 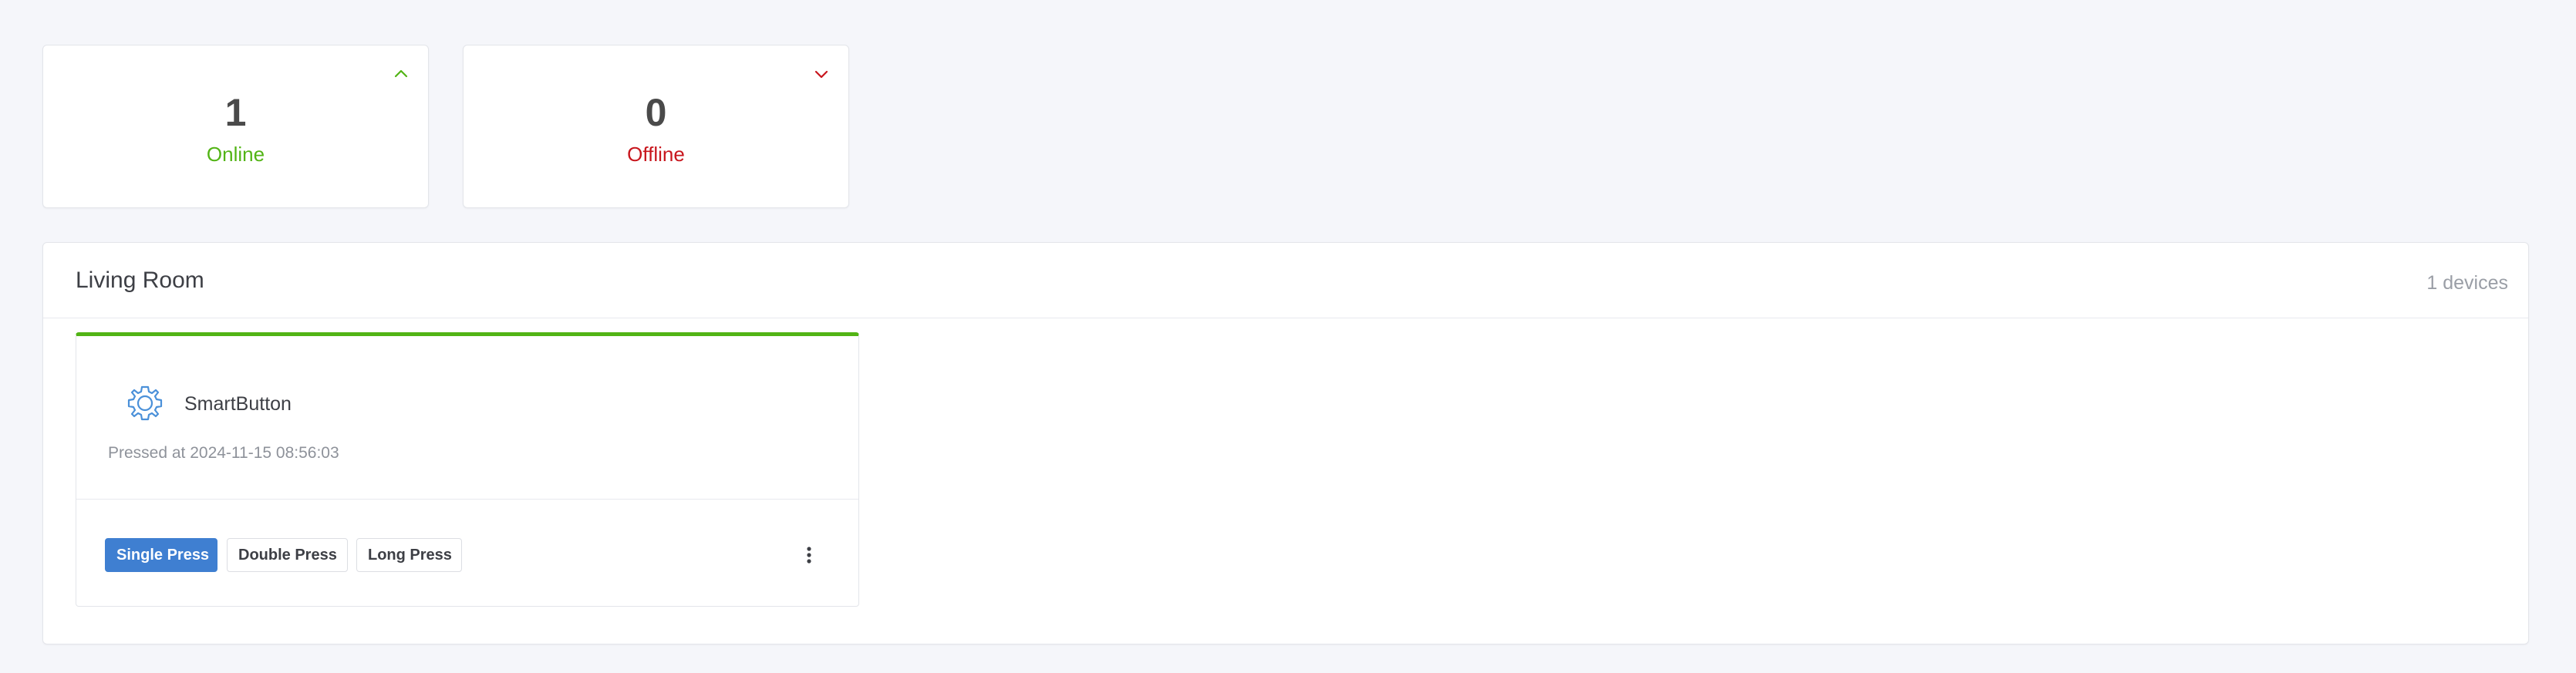 I want to click on divider, so click(x=467, y=500).